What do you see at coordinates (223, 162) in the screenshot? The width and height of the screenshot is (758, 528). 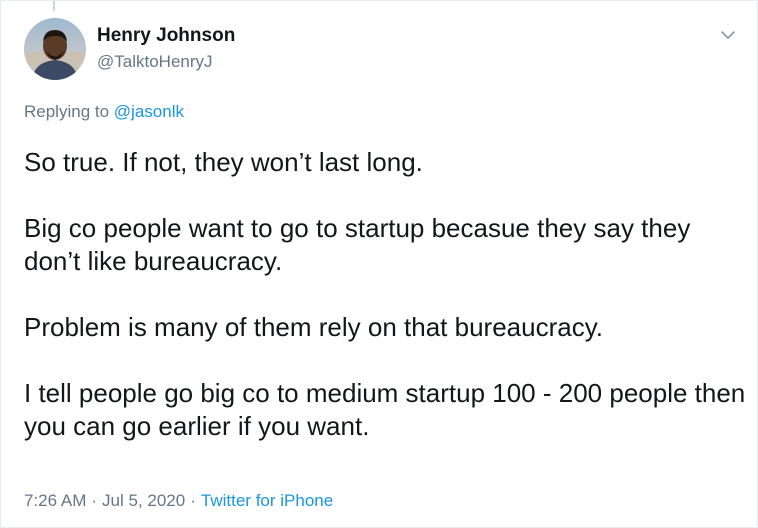 I see `tweet-paragraph: So true. If not, they won’t last long.` at bounding box center [223, 162].